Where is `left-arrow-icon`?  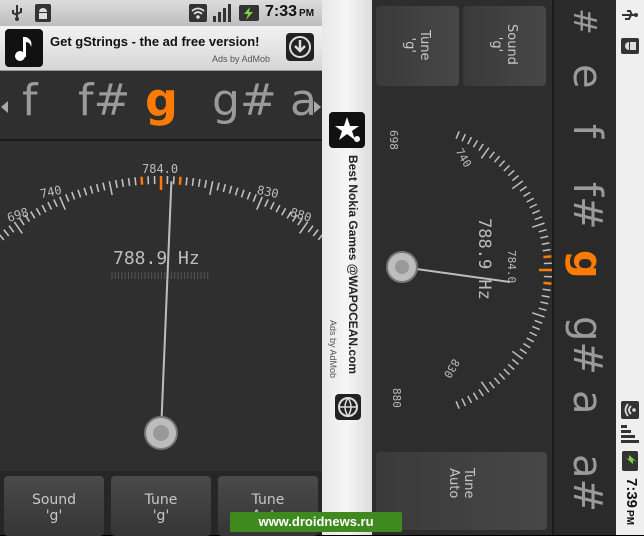 left-arrow-icon is located at coordinates (5, 107).